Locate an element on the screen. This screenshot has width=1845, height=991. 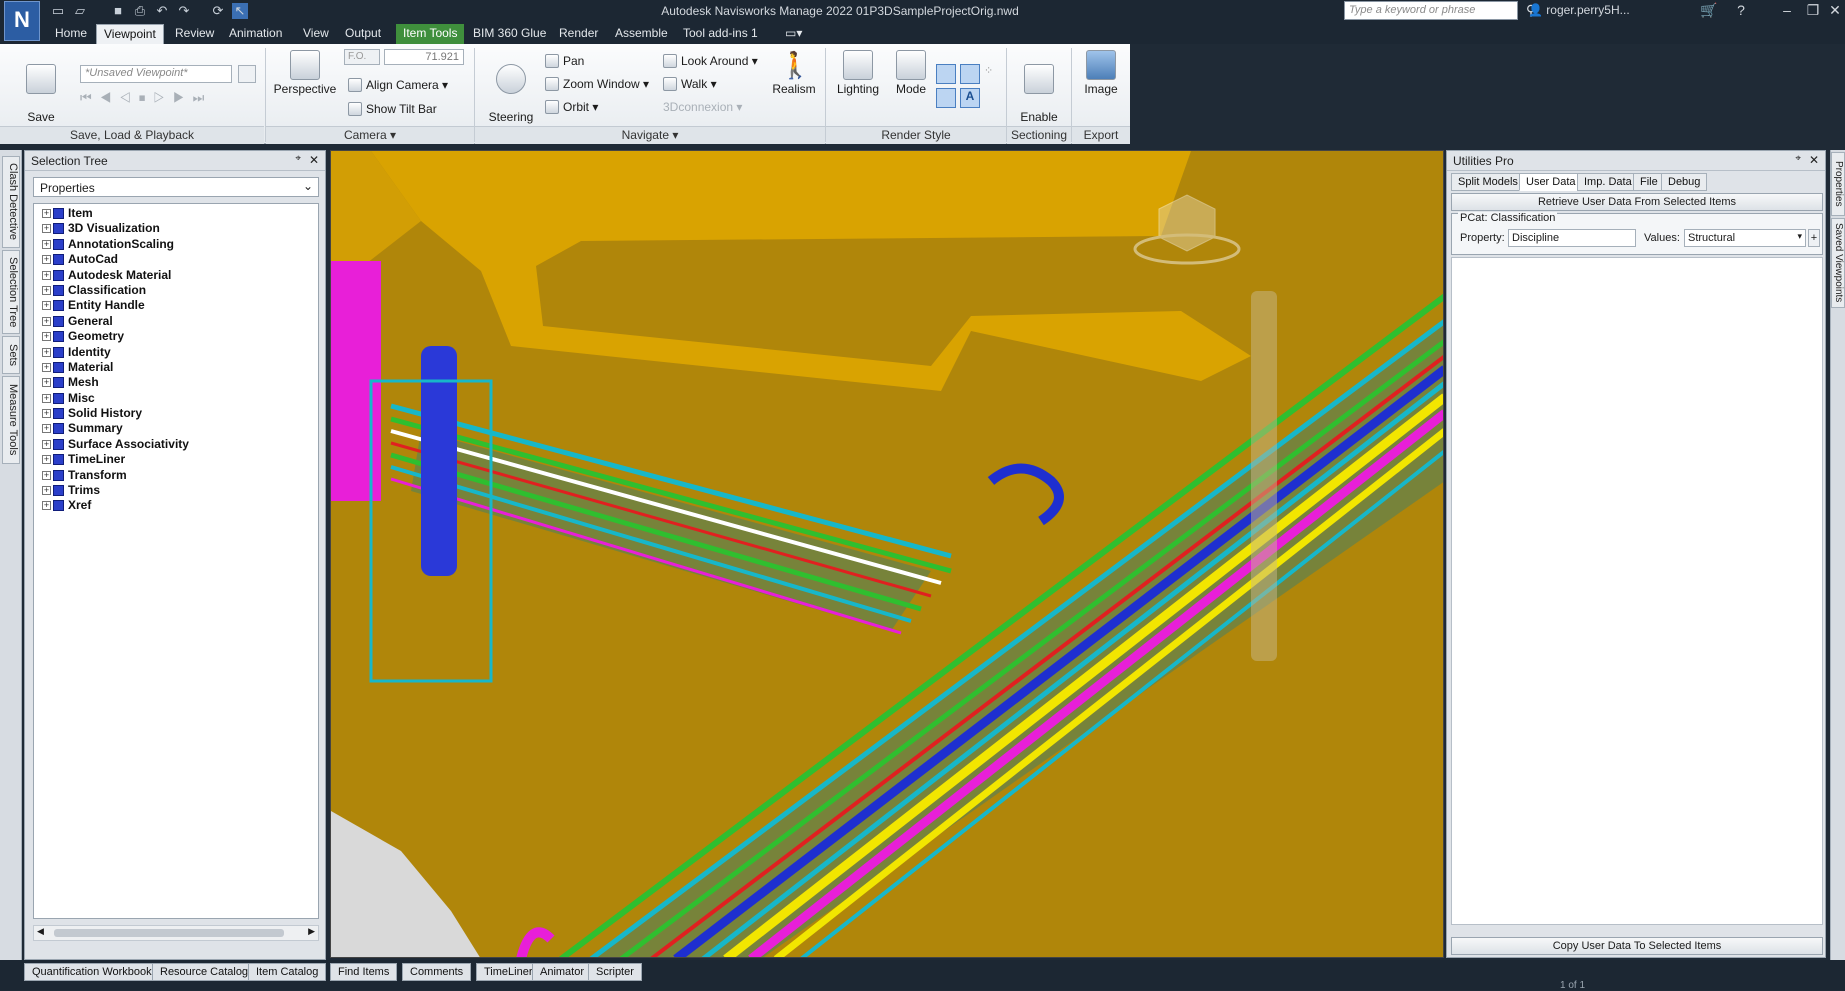
tree-item: + Mesh is located at coordinates (176, 382).